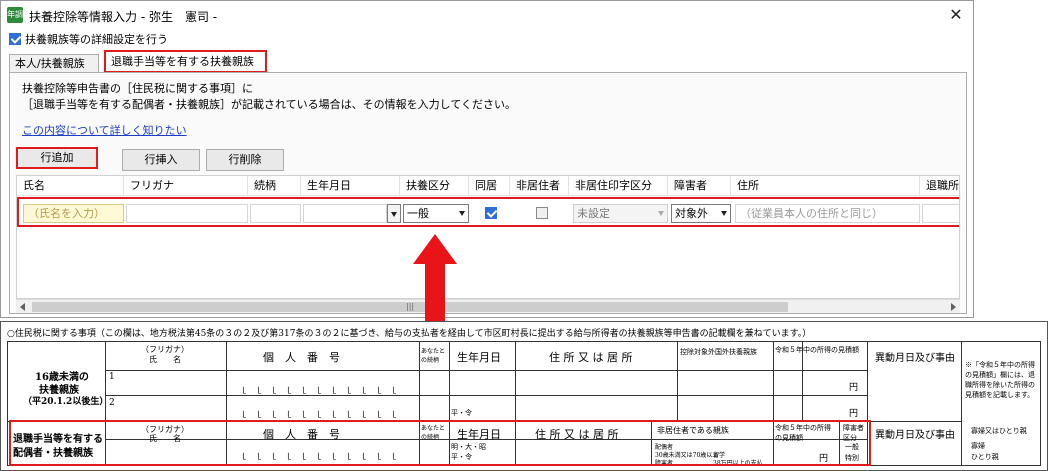  Describe the element at coordinates (436, 213) in the screenshot. I see `support-type-select: 一般` at that location.